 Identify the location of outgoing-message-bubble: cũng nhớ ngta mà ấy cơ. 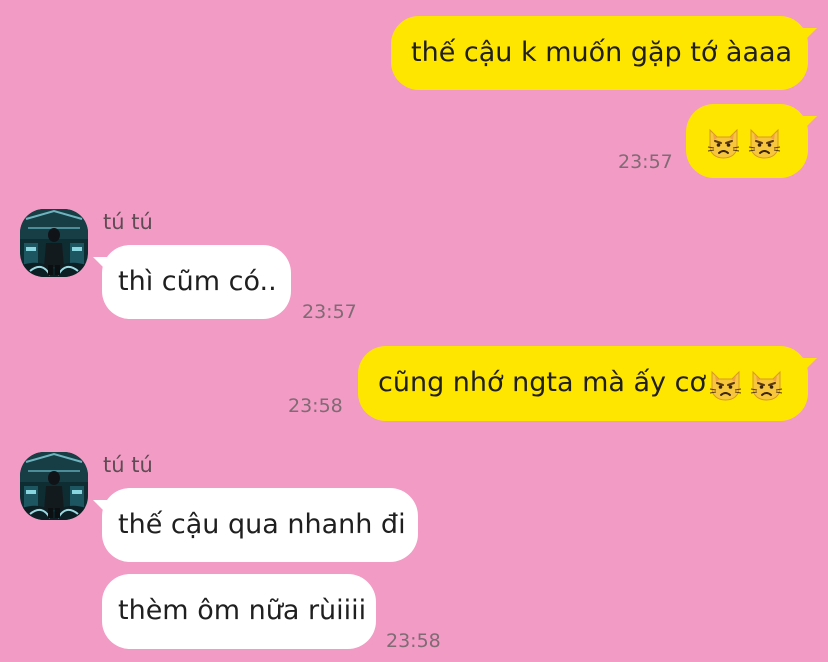
(583, 383).